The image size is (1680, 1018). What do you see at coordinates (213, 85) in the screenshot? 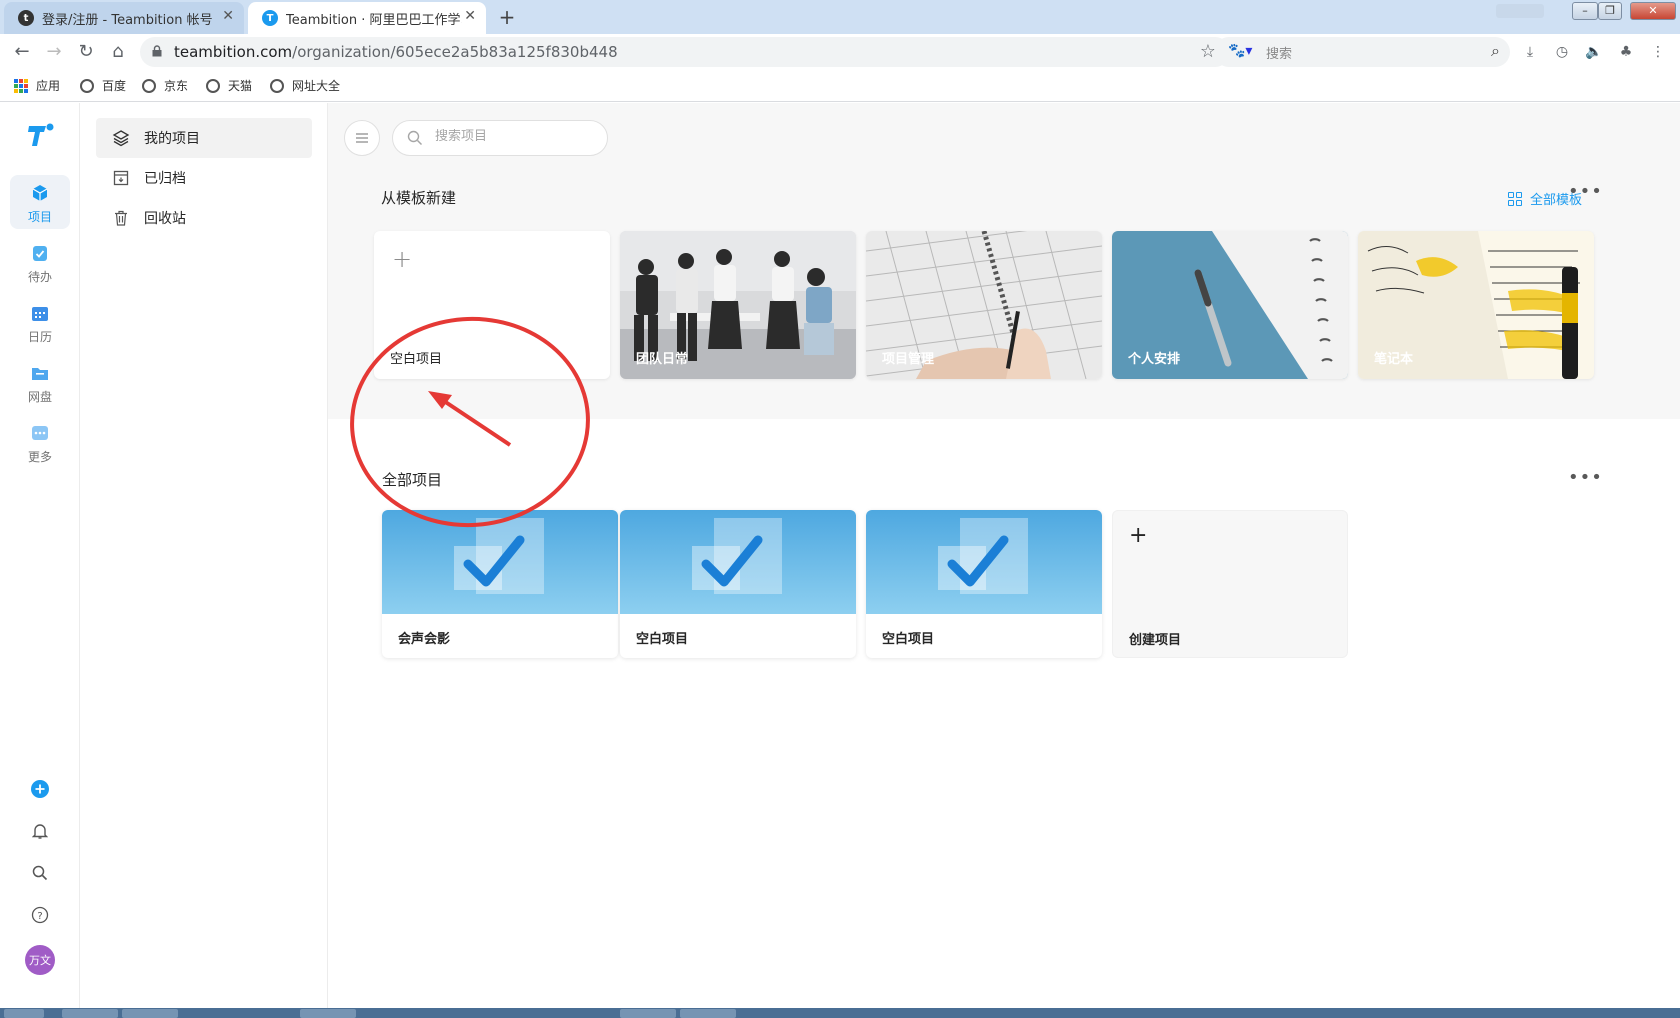
I see `globe-icon` at bounding box center [213, 85].